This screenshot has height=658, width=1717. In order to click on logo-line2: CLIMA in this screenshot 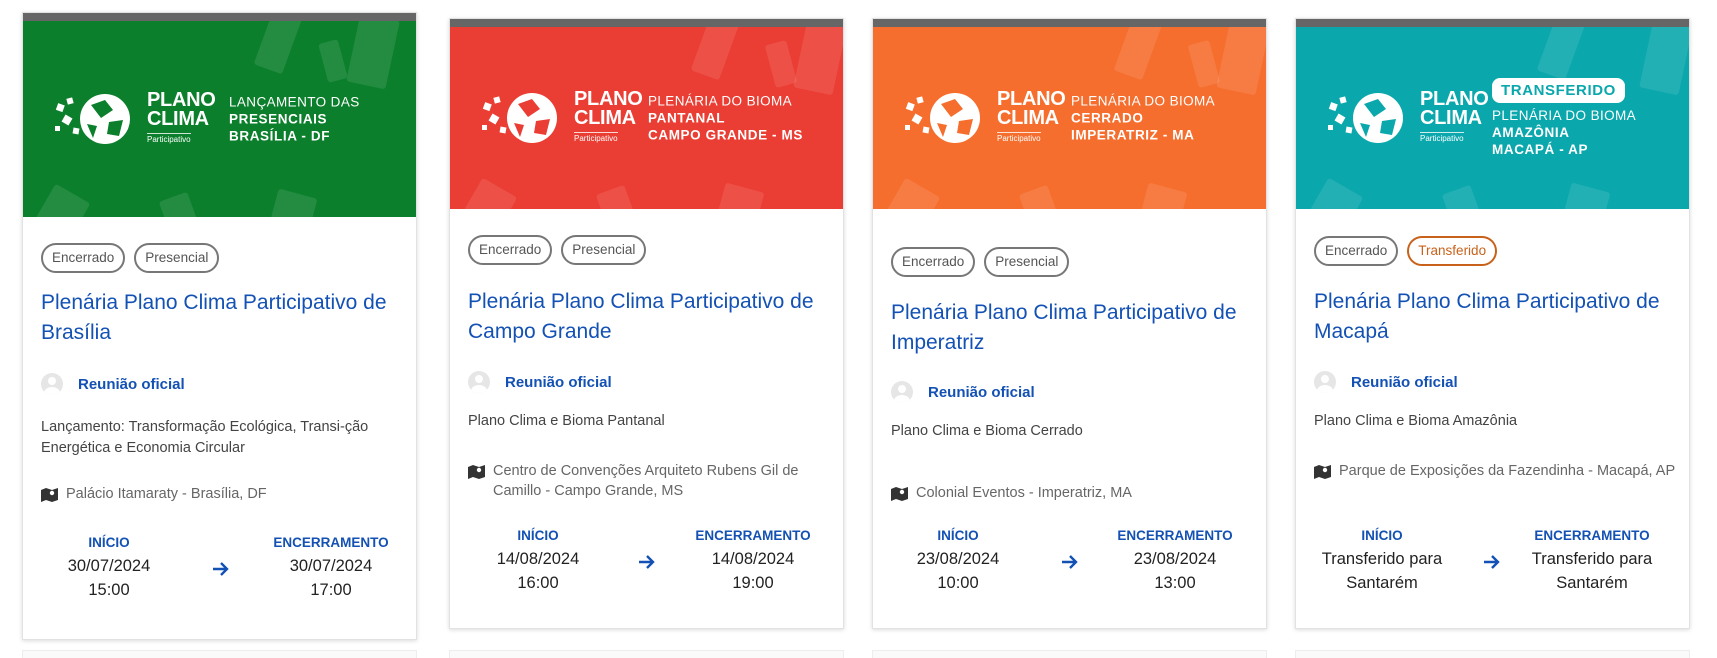, I will do `click(178, 119)`.